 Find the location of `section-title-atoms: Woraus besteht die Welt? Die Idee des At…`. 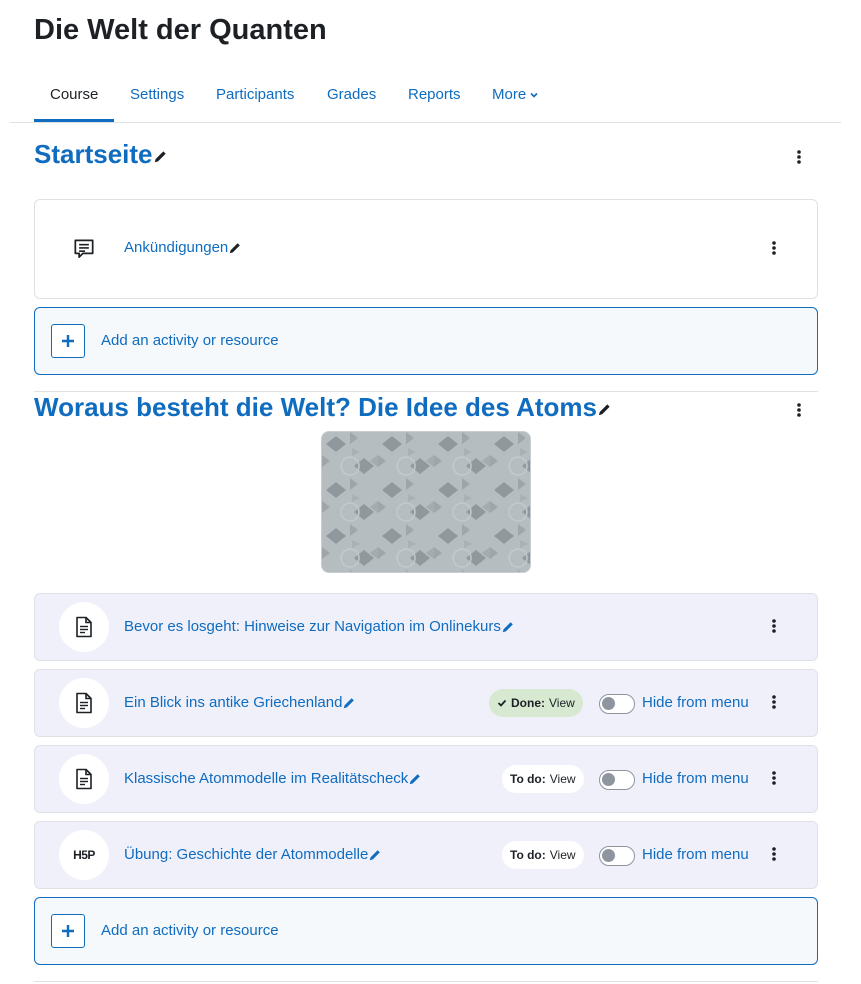

section-title-atoms: Woraus besteht die Welt? Die Idee des At… is located at coordinates (323, 407).